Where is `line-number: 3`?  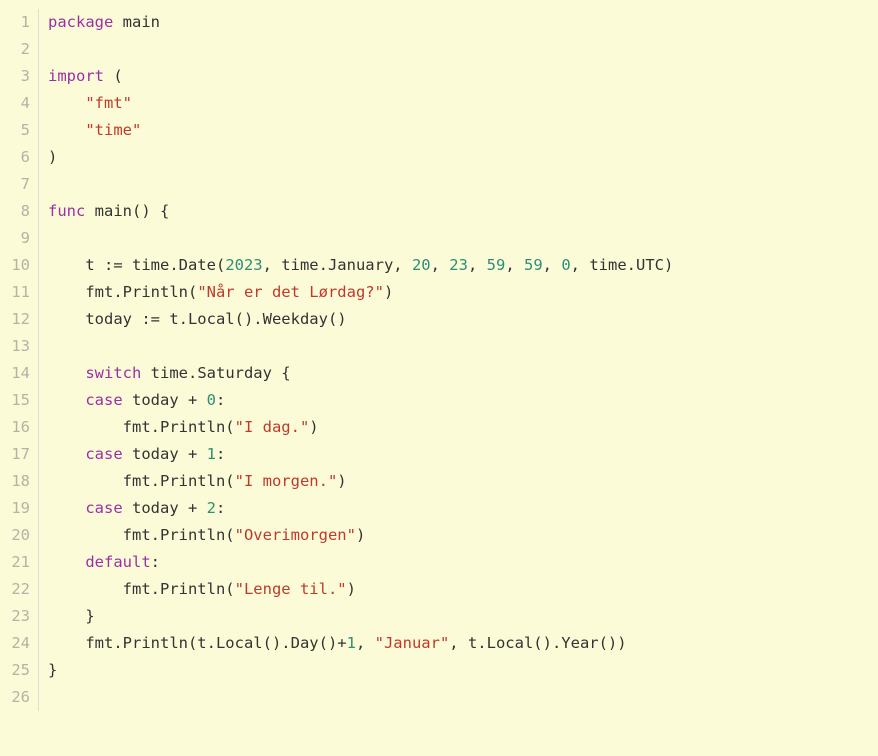
line-number: 3 is located at coordinates (25, 76).